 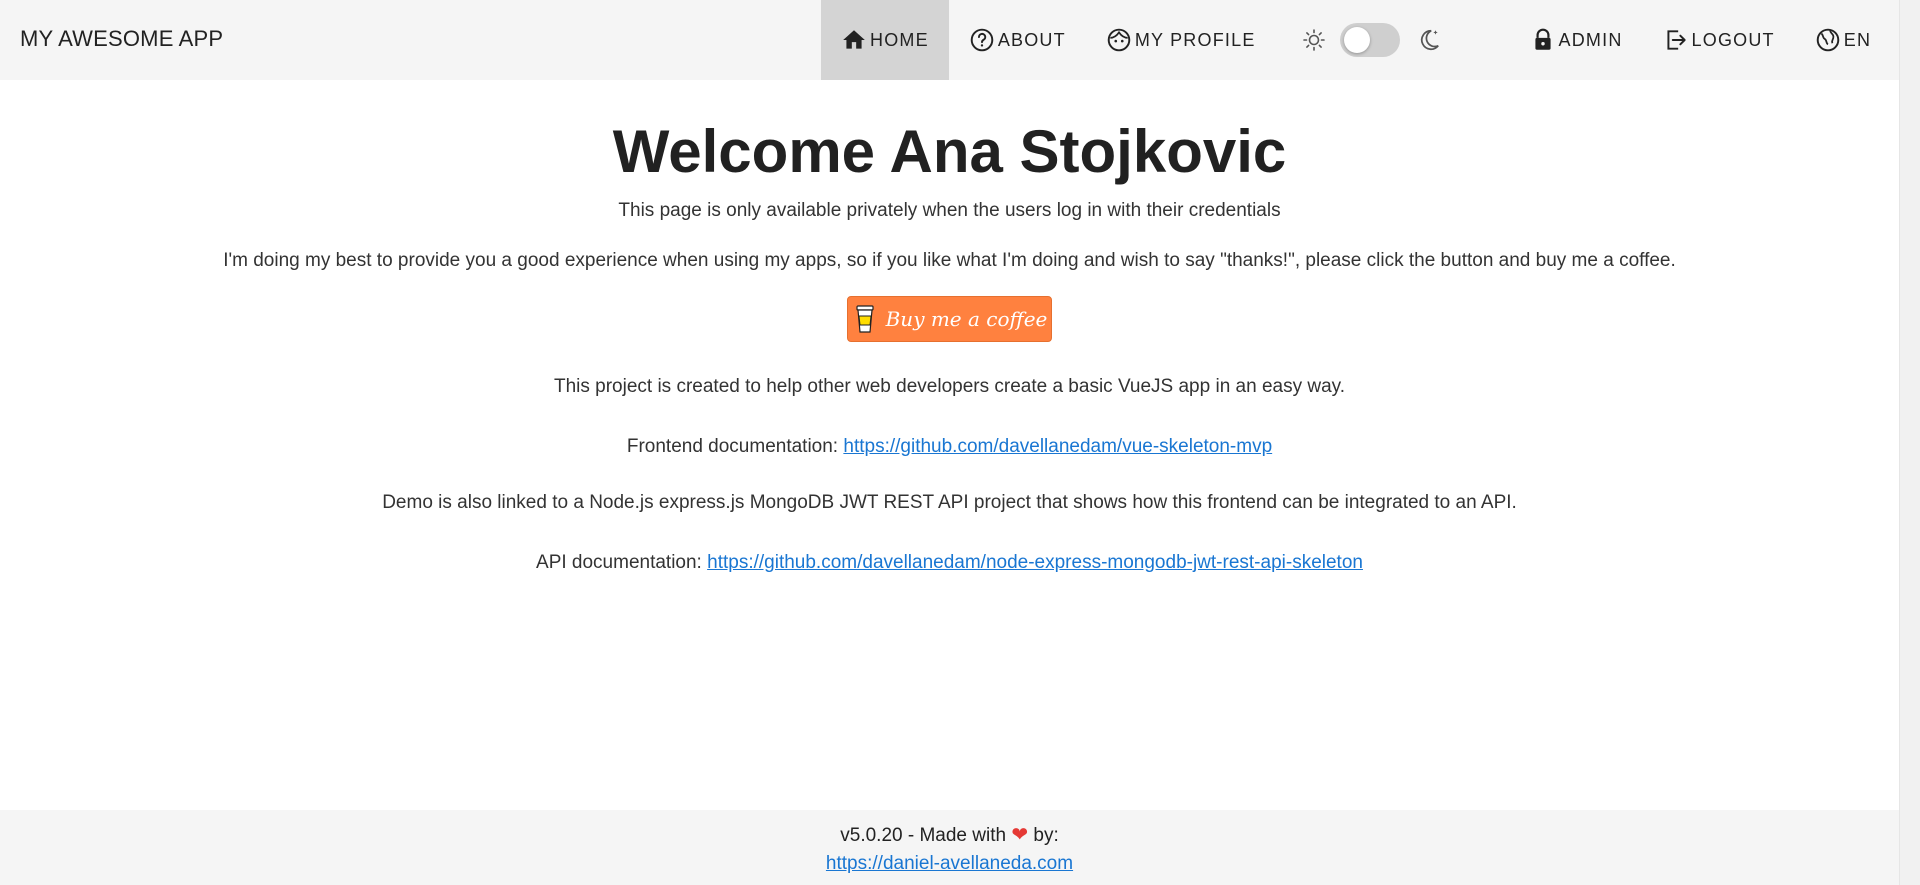 I want to click on heart-icon: ❤, so click(x=1020, y=835).